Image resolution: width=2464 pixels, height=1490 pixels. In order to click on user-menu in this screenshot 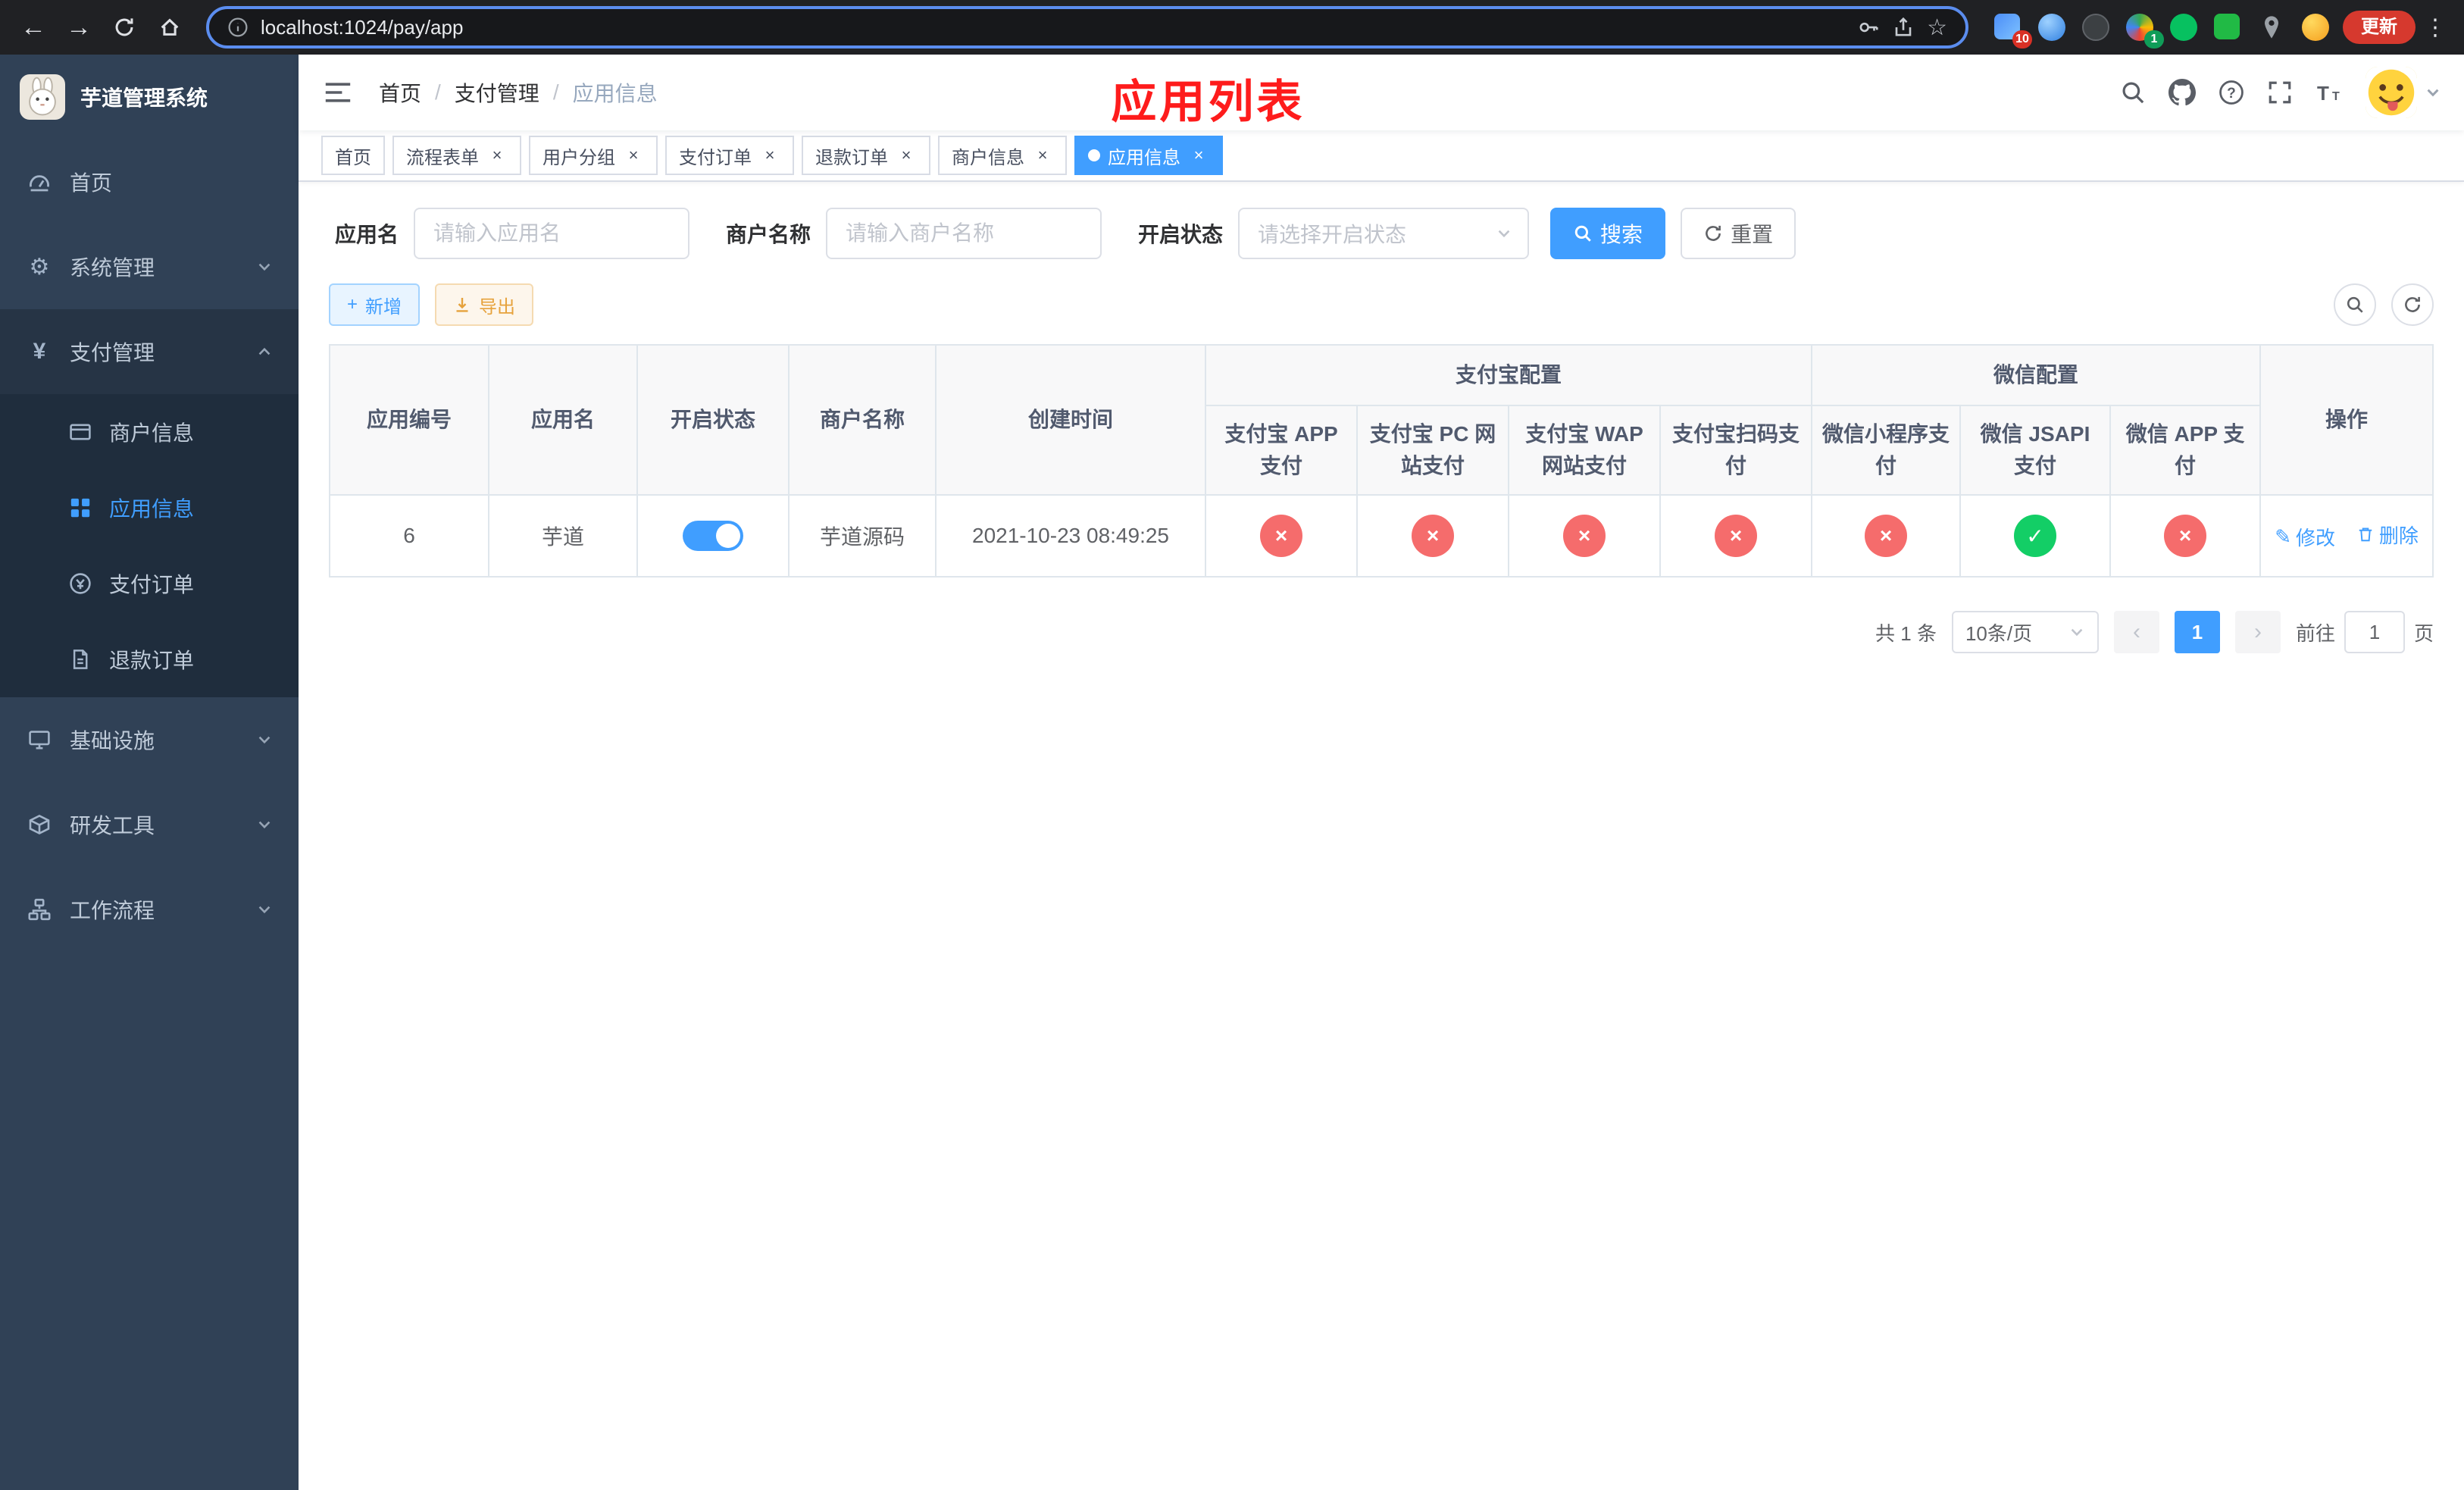, I will do `click(2403, 92)`.